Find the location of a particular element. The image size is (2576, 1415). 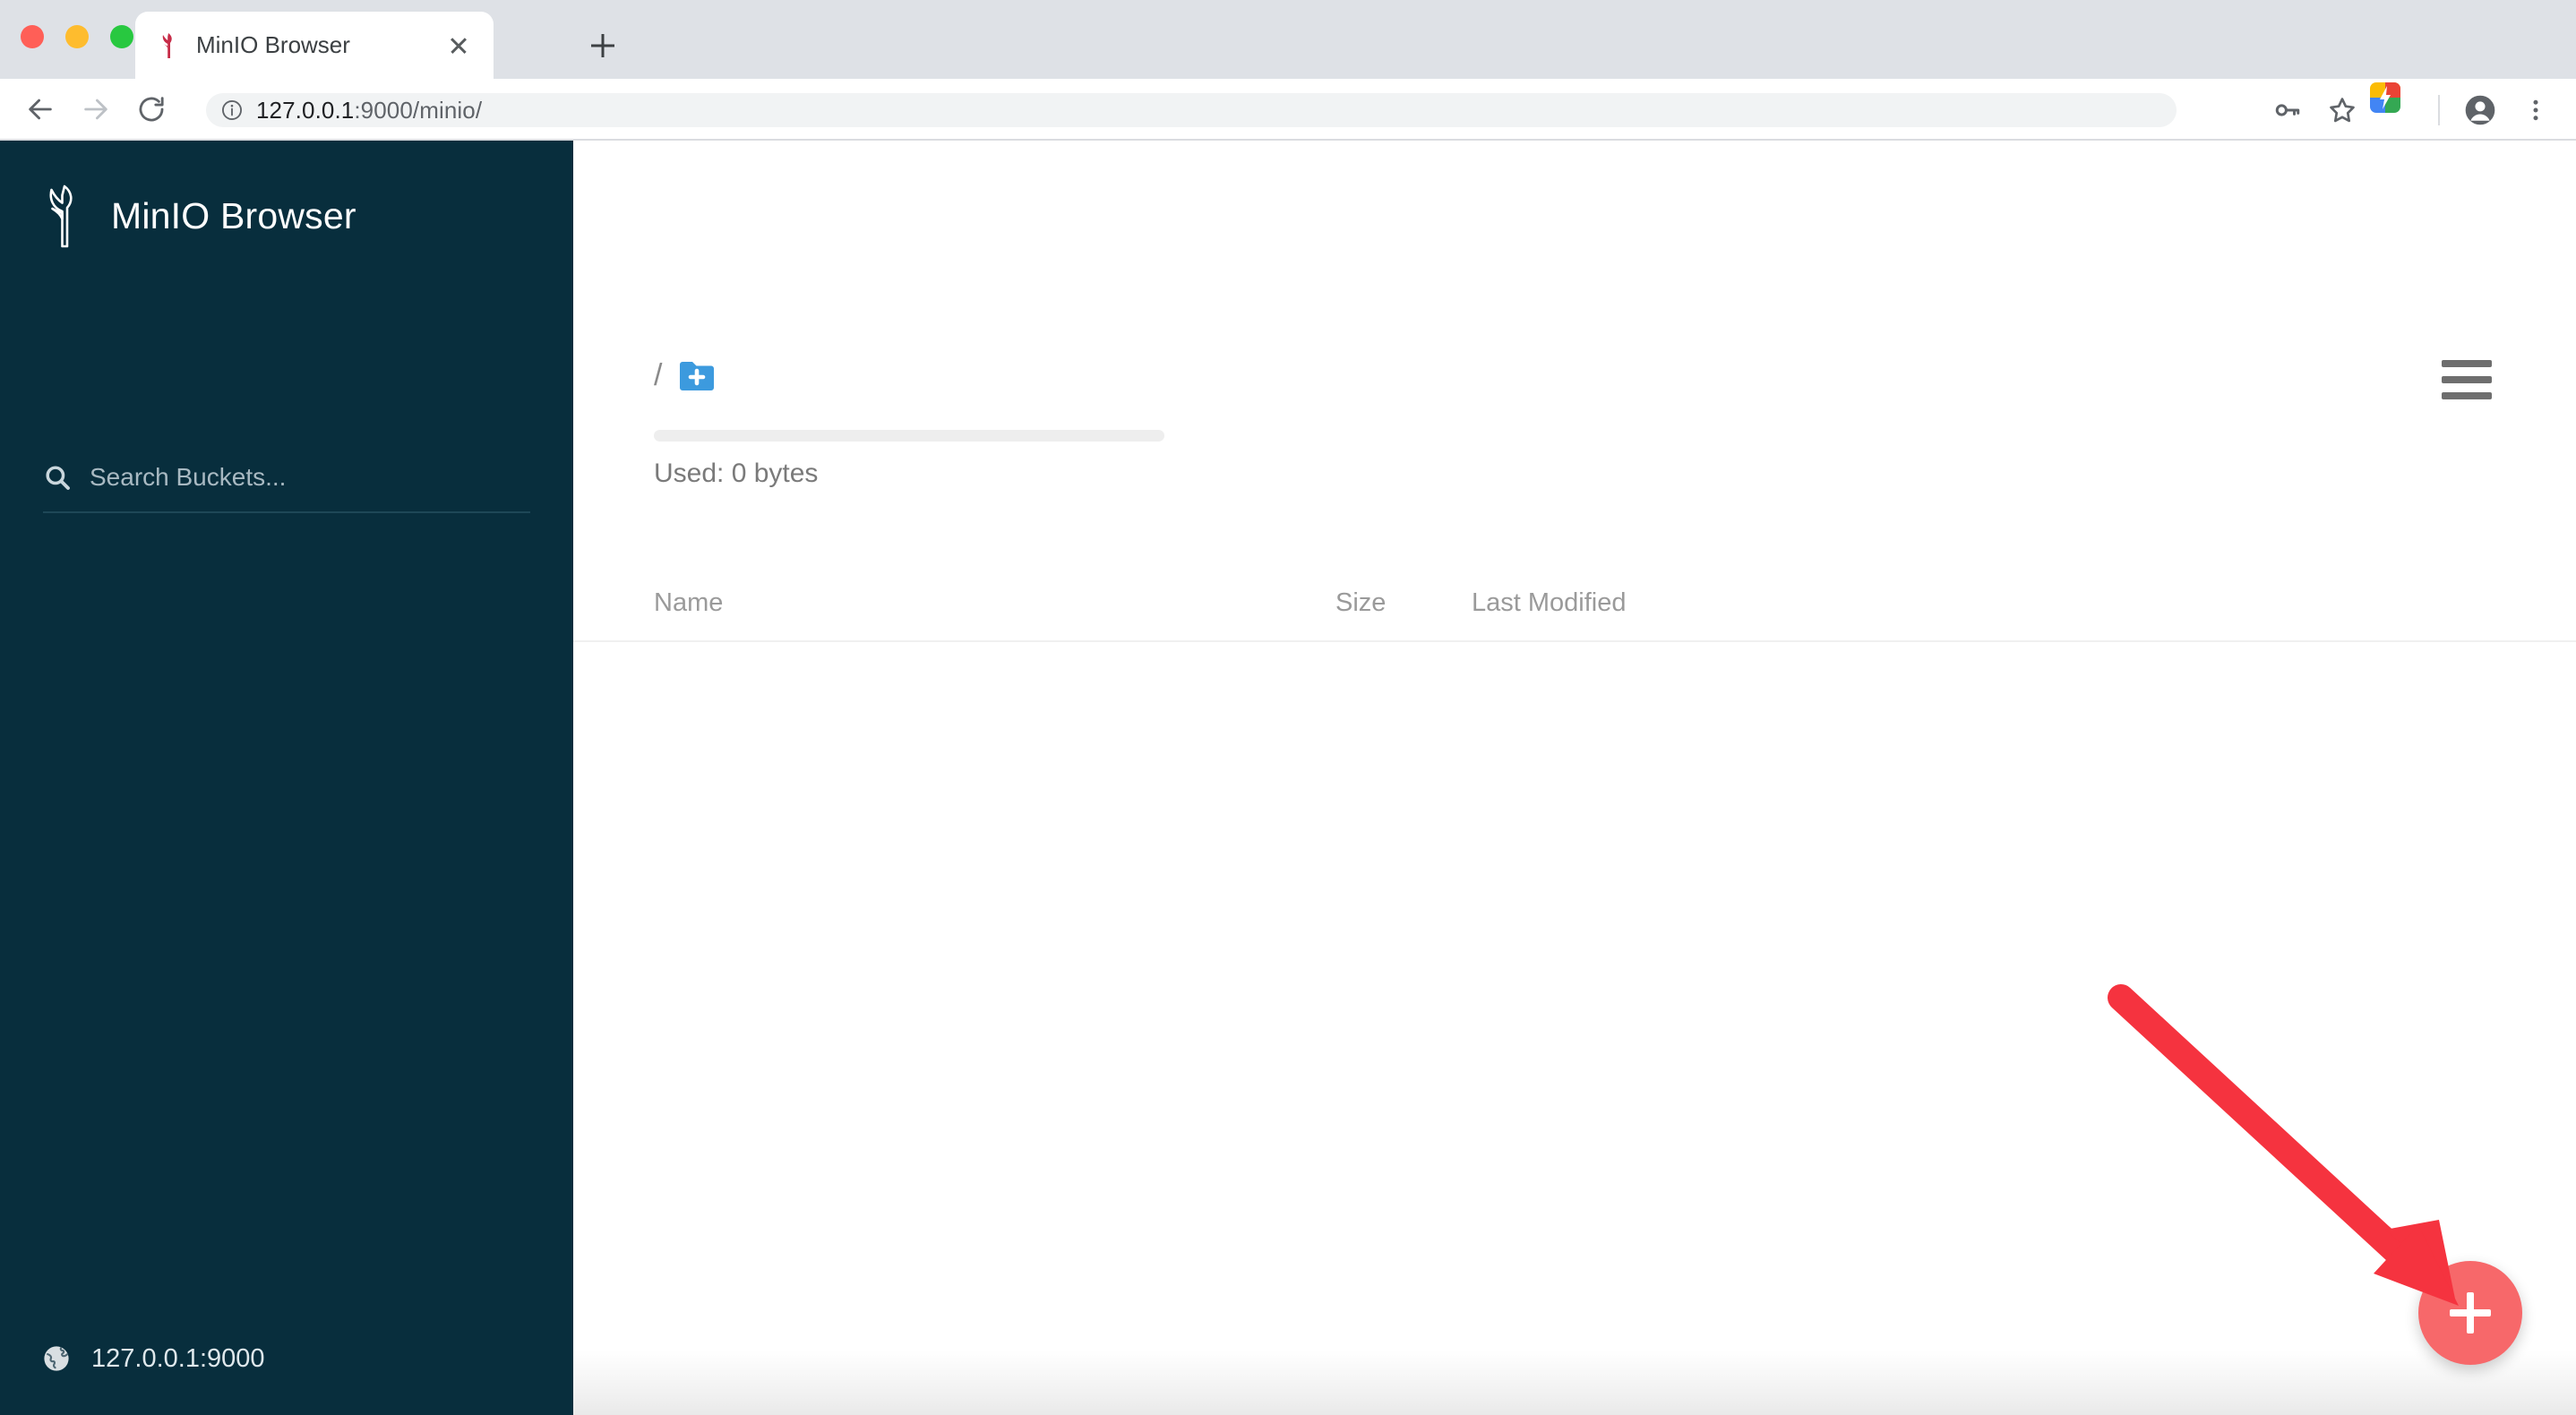

brand: MinIO Browser is located at coordinates (198, 216).